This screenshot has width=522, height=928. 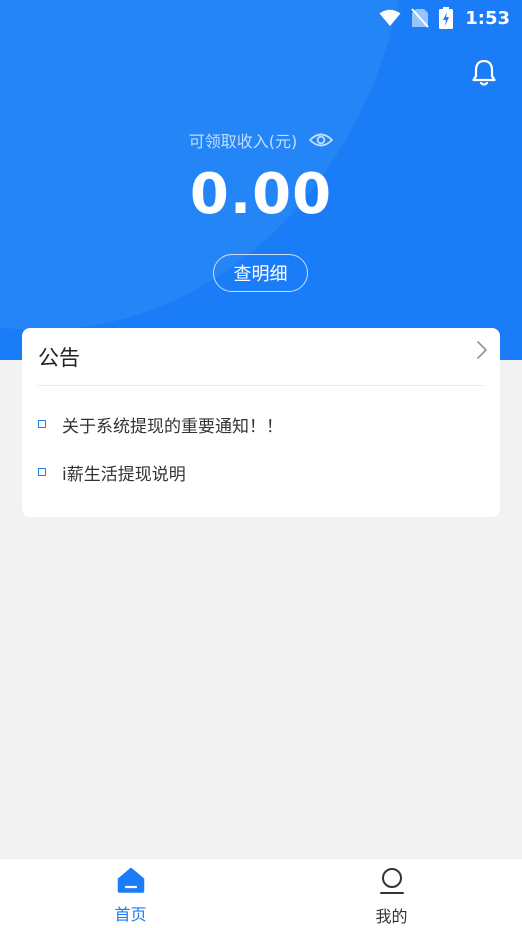 I want to click on status-time: 1:53, so click(x=487, y=18).